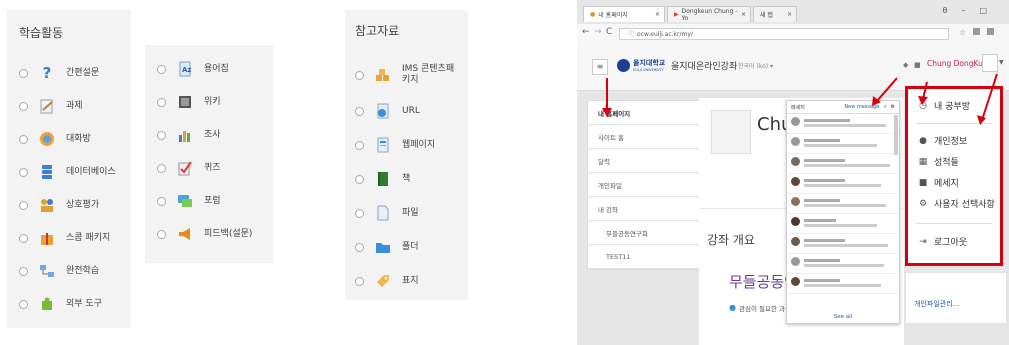 Image resolution: width=1009 pixels, height=345 pixels. I want to click on item-label: 용어집, so click(216, 68).